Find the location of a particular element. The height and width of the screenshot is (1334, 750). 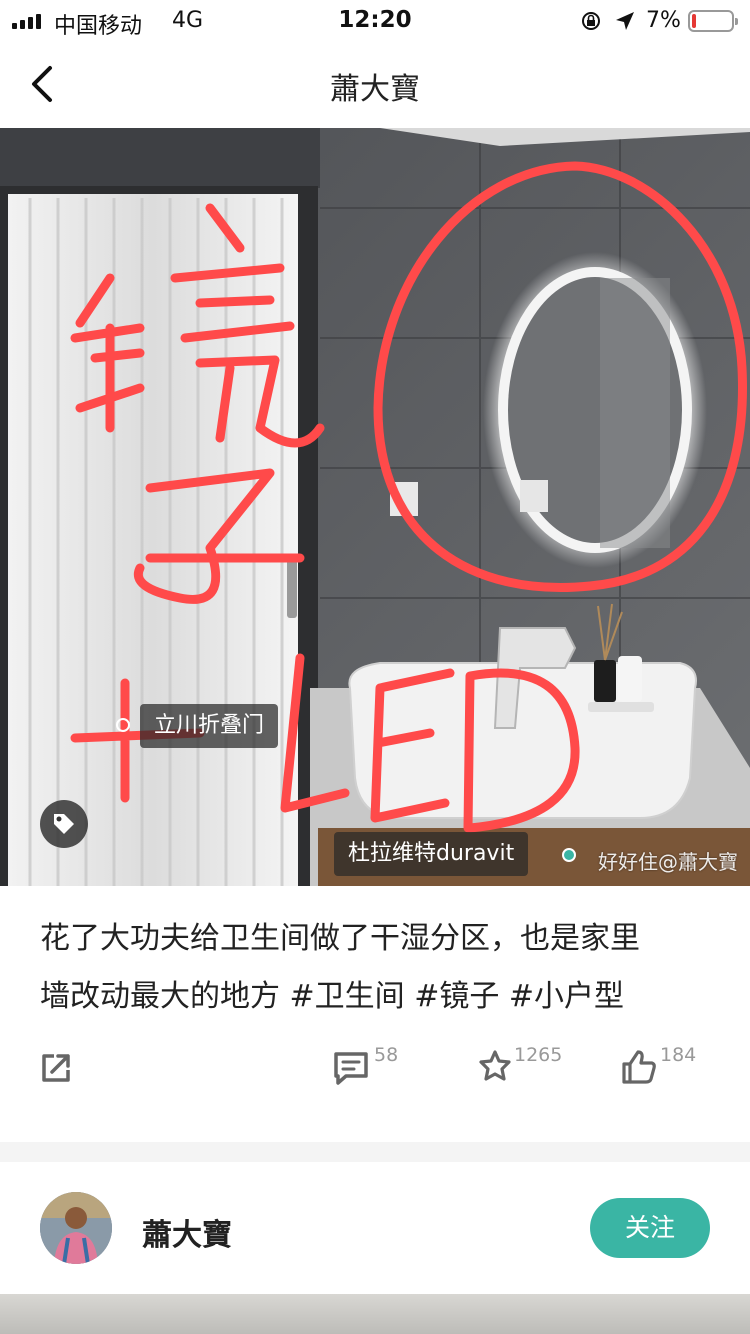

product-tag-duravit: 杜拉维特duravit is located at coordinates (431, 854).